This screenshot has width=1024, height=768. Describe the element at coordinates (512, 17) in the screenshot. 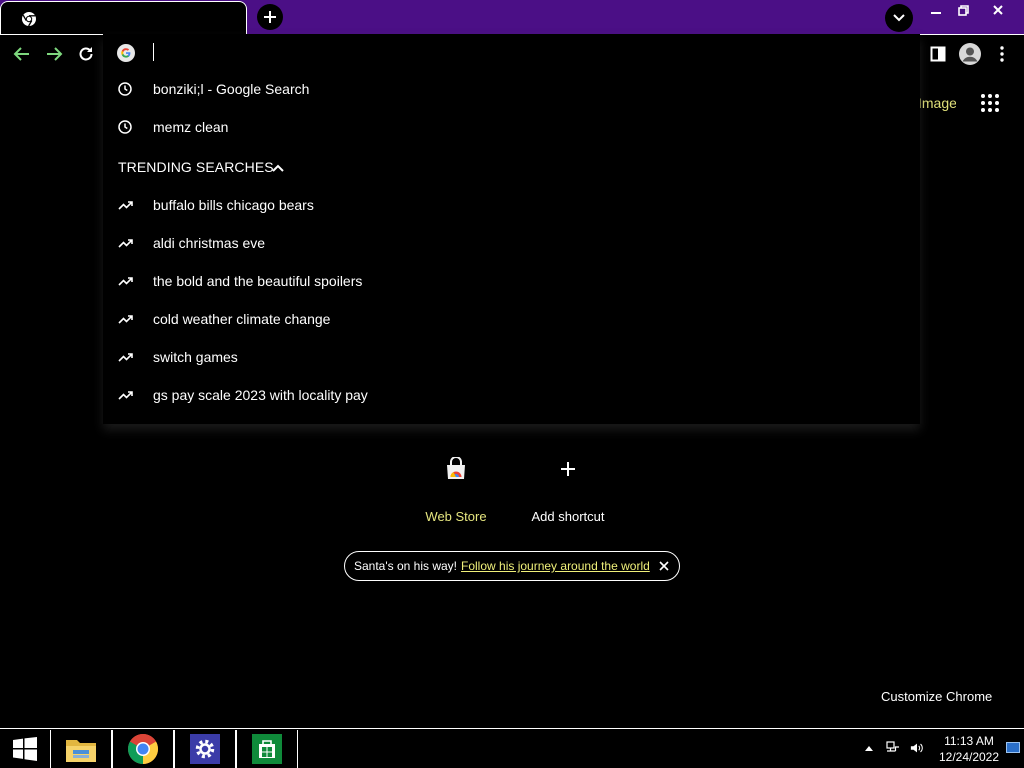

I see `title-bar` at that location.